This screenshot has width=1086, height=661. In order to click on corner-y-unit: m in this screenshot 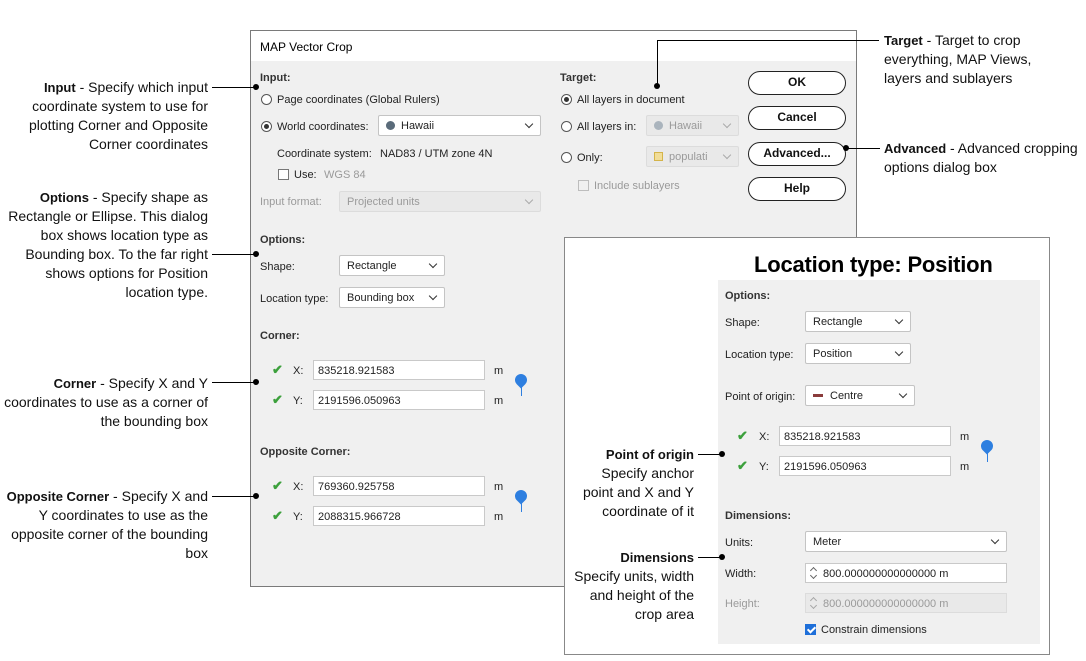, I will do `click(499, 401)`.